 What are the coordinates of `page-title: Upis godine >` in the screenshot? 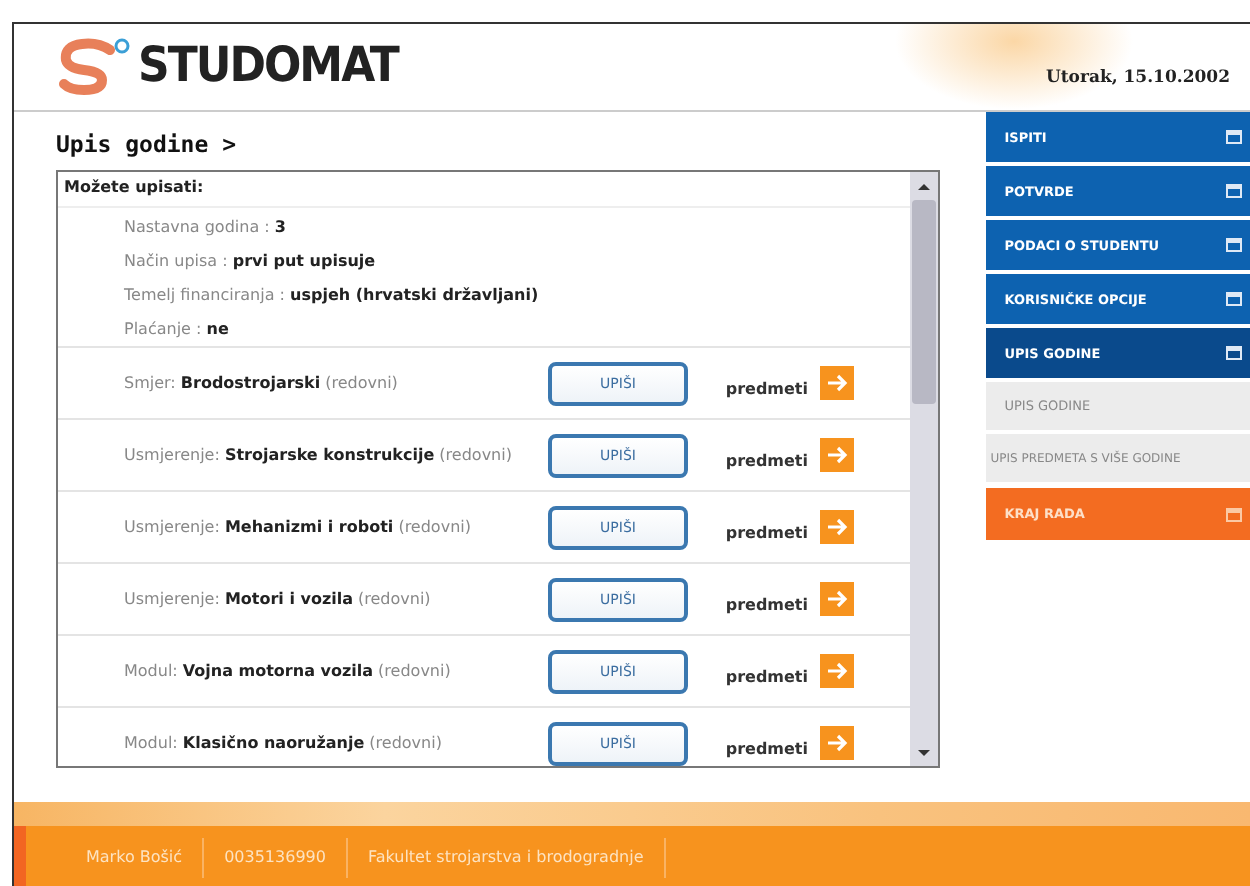 It's located at (147, 144).